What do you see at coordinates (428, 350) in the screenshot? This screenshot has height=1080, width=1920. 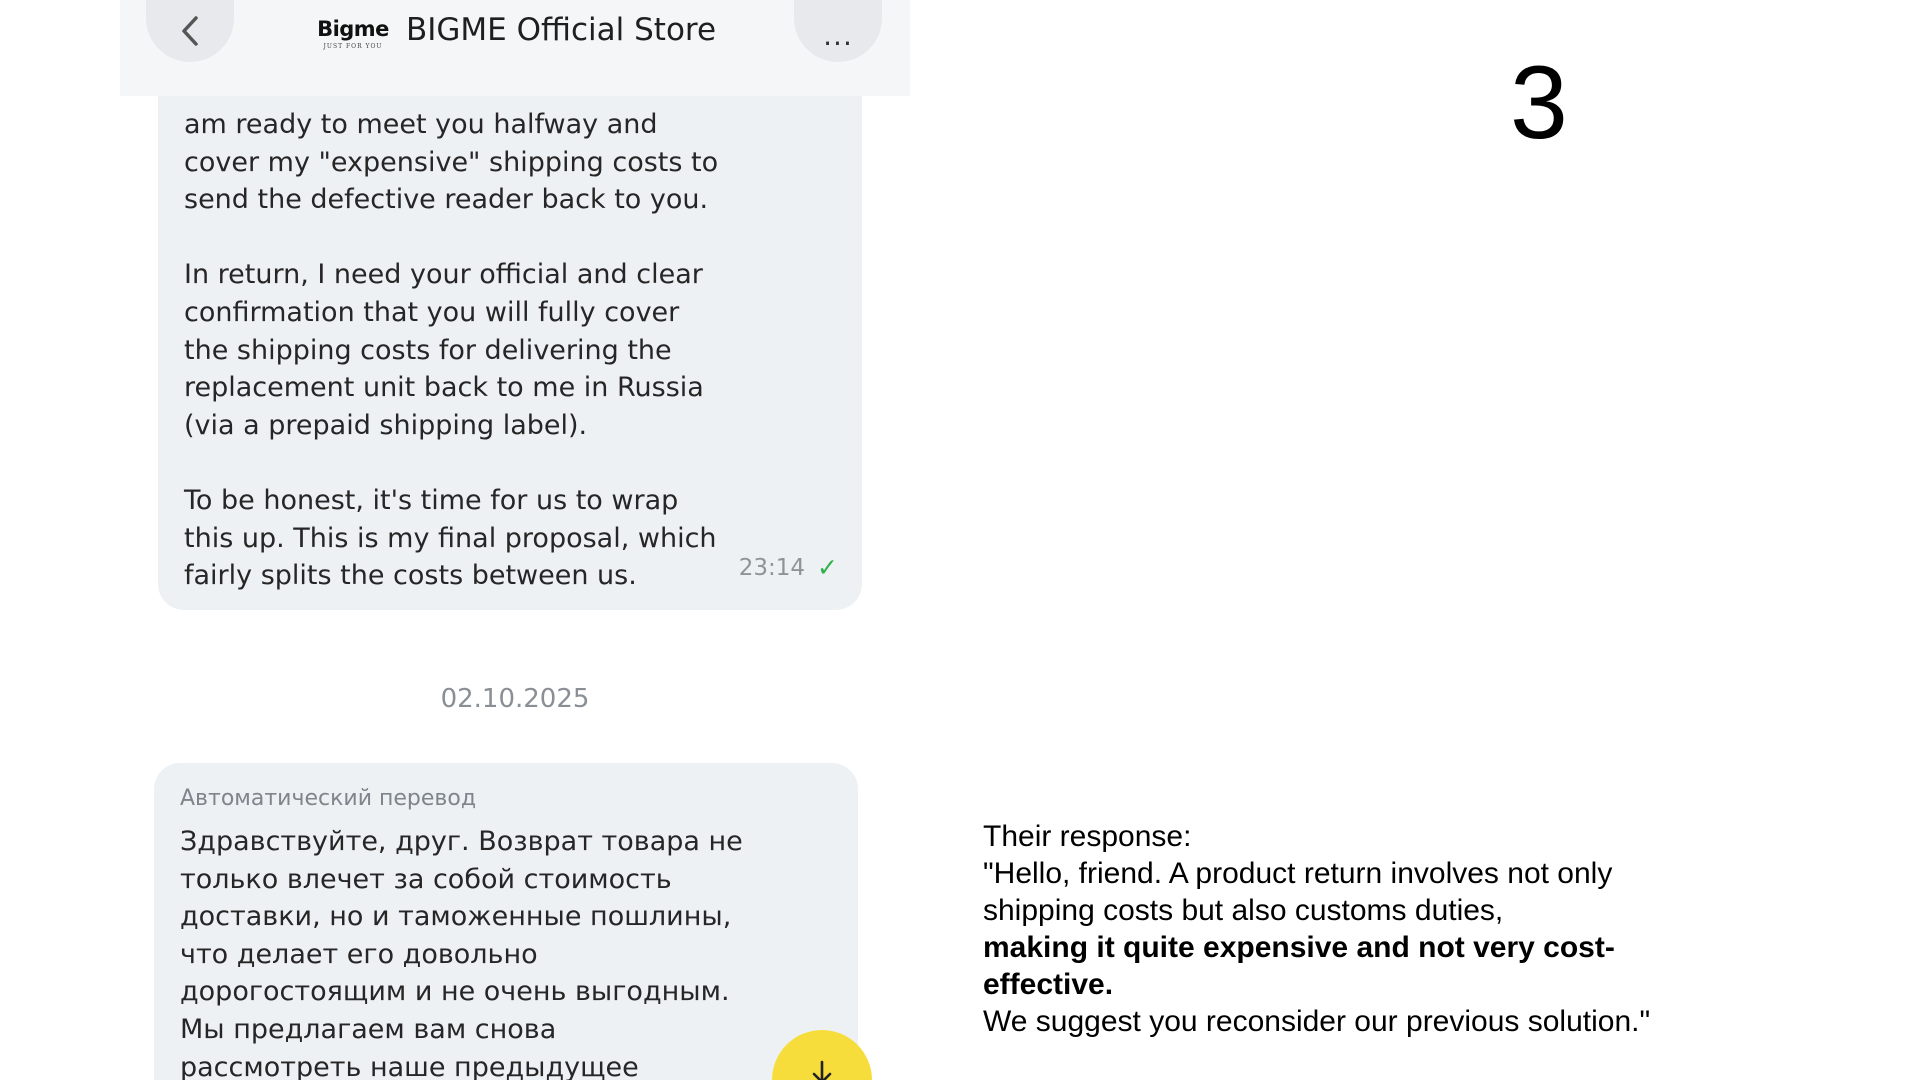 I see `message-line: the shipping costs for delivering the` at bounding box center [428, 350].